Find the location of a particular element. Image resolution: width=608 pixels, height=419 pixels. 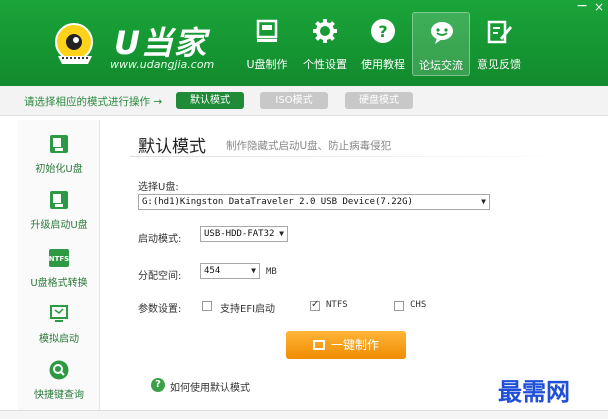

sidebar: 初始化U盘 升级启动U盘 NTFS U盘格式转换 模拟启动 快捷键查询 is located at coordinates (59, 265).